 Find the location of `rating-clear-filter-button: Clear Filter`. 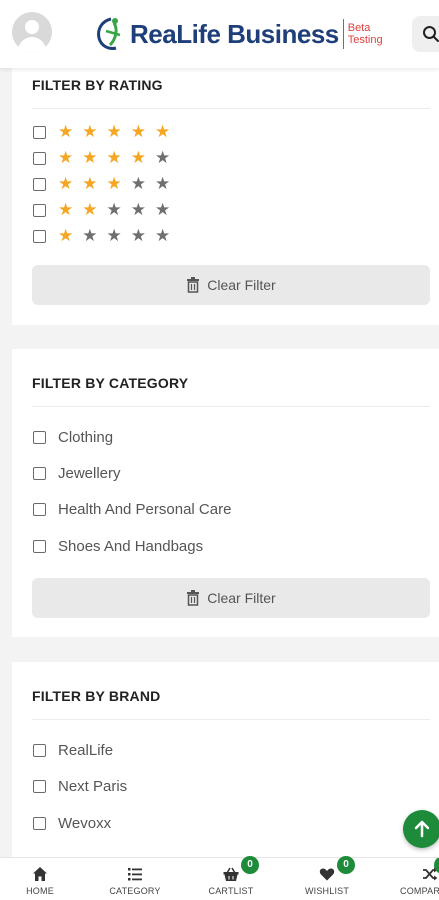

rating-clear-filter-button: Clear Filter is located at coordinates (231, 285).